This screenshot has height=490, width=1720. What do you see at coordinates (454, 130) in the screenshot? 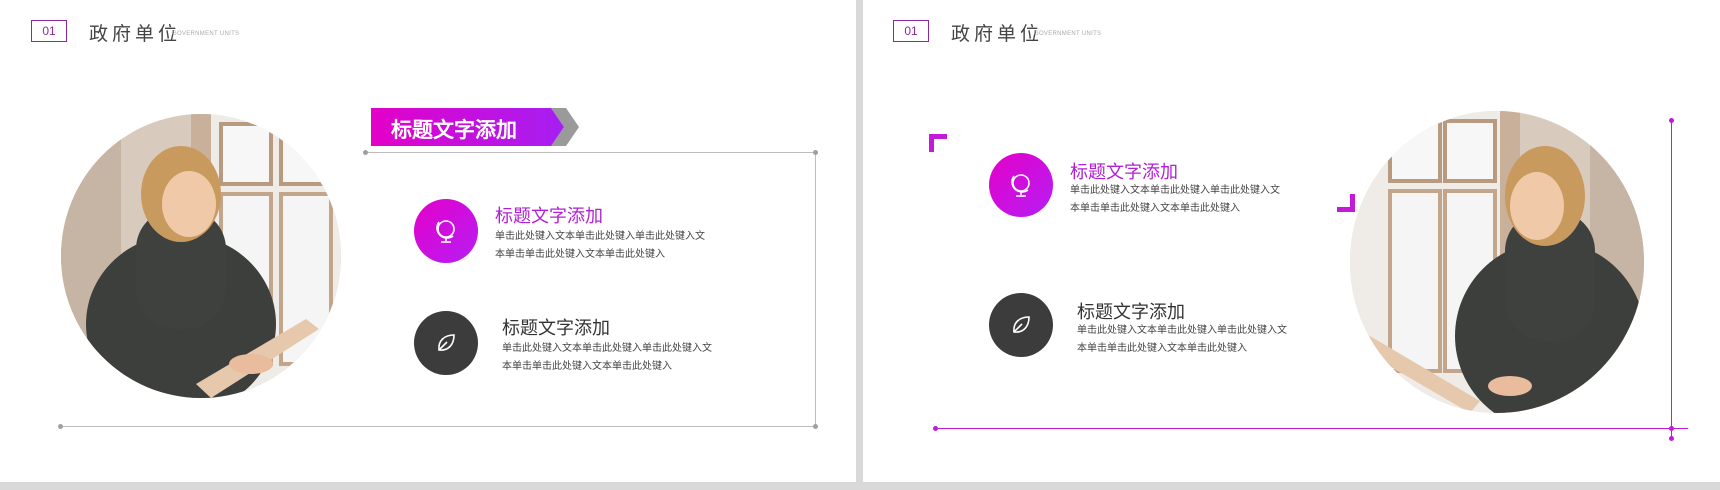
I see `banner-label: 标题文字添加` at bounding box center [454, 130].